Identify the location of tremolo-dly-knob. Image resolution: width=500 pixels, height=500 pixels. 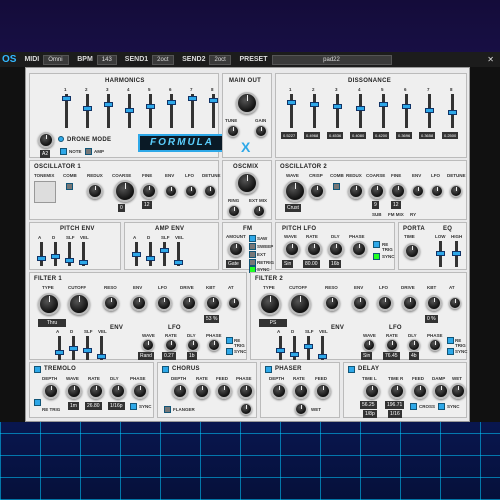
(118, 391).